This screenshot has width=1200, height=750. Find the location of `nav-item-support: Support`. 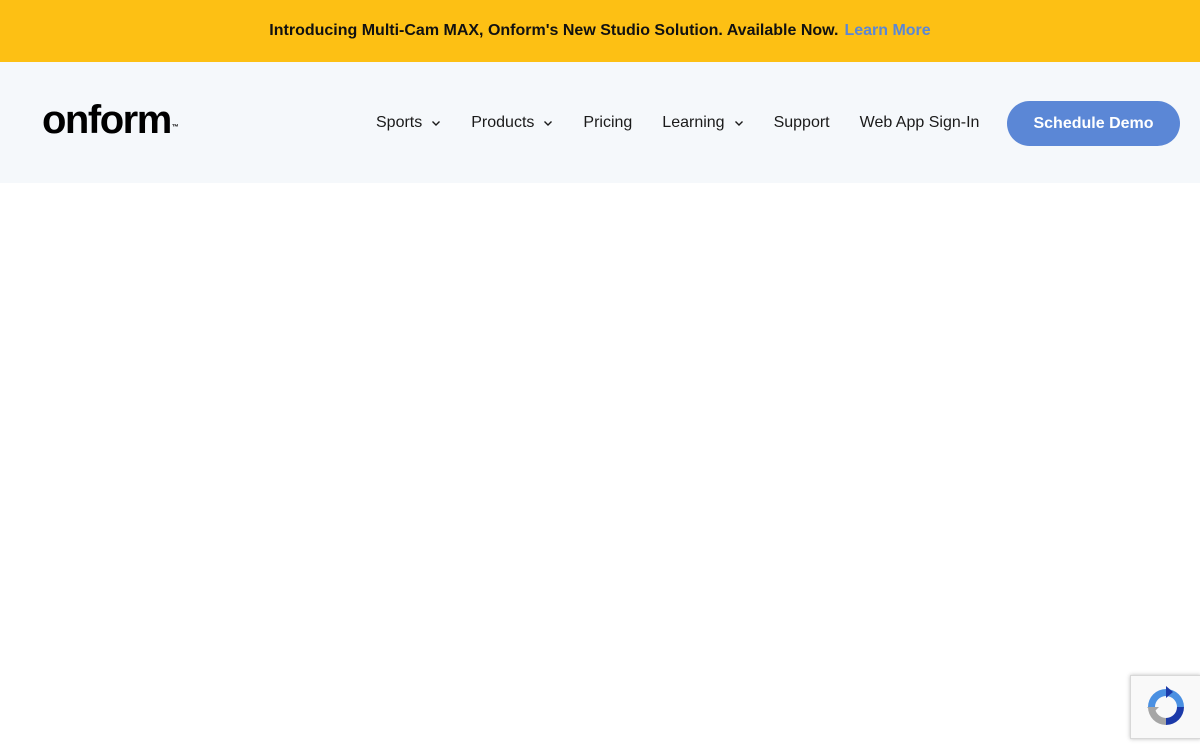

nav-item-support: Support is located at coordinates (802, 123).